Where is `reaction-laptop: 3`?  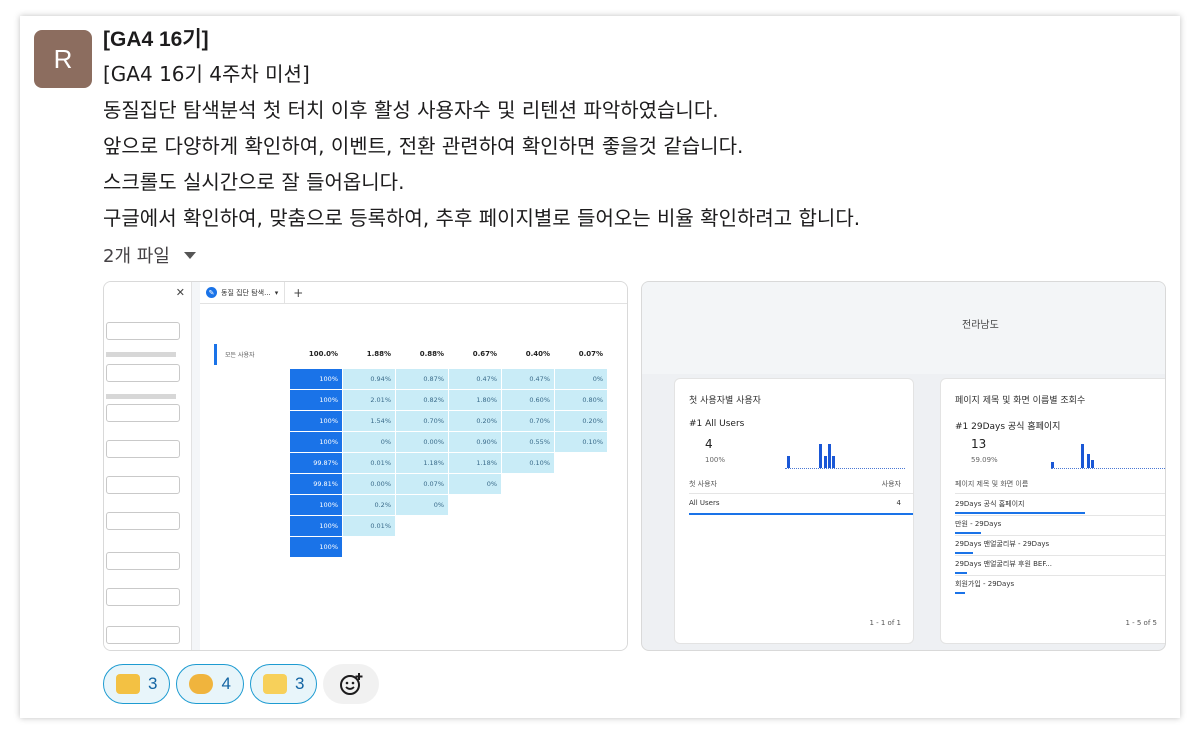 reaction-laptop: 3 is located at coordinates (283, 684).